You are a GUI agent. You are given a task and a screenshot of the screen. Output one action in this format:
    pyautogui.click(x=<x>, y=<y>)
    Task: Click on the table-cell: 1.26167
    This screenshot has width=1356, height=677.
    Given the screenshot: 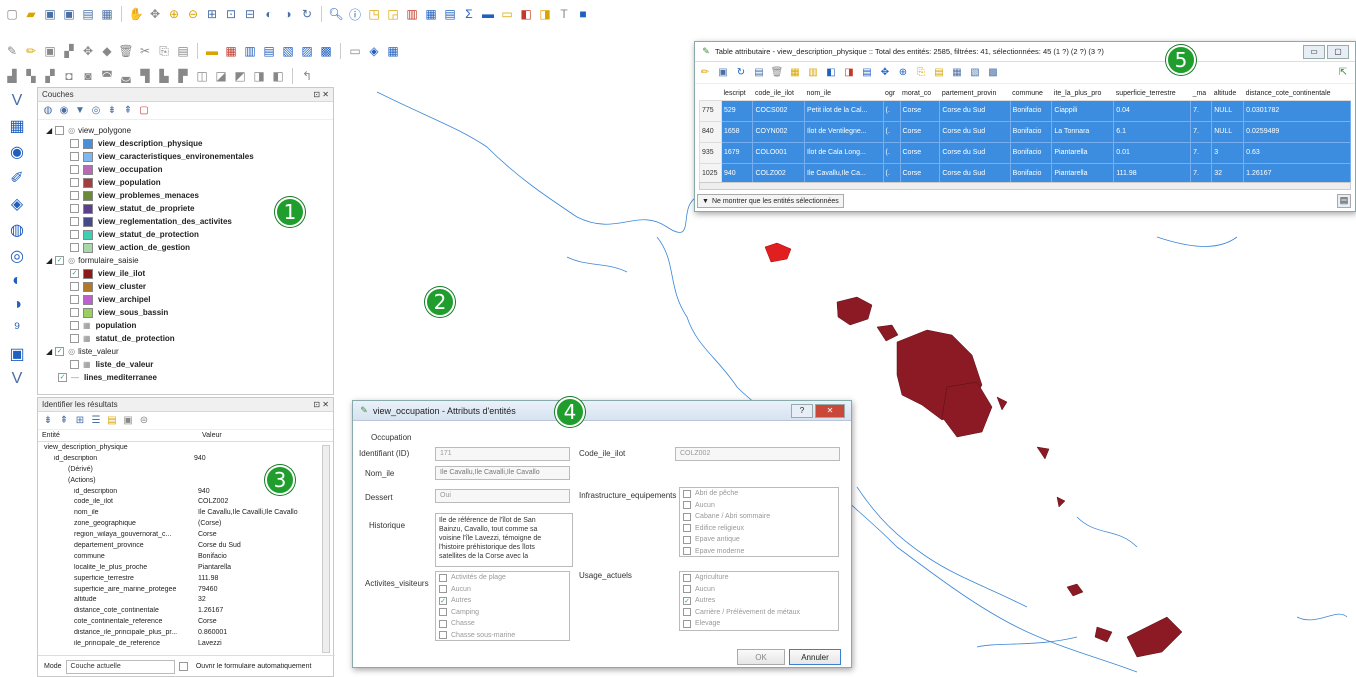 What is the action you would take?
    pyautogui.click(x=1297, y=173)
    